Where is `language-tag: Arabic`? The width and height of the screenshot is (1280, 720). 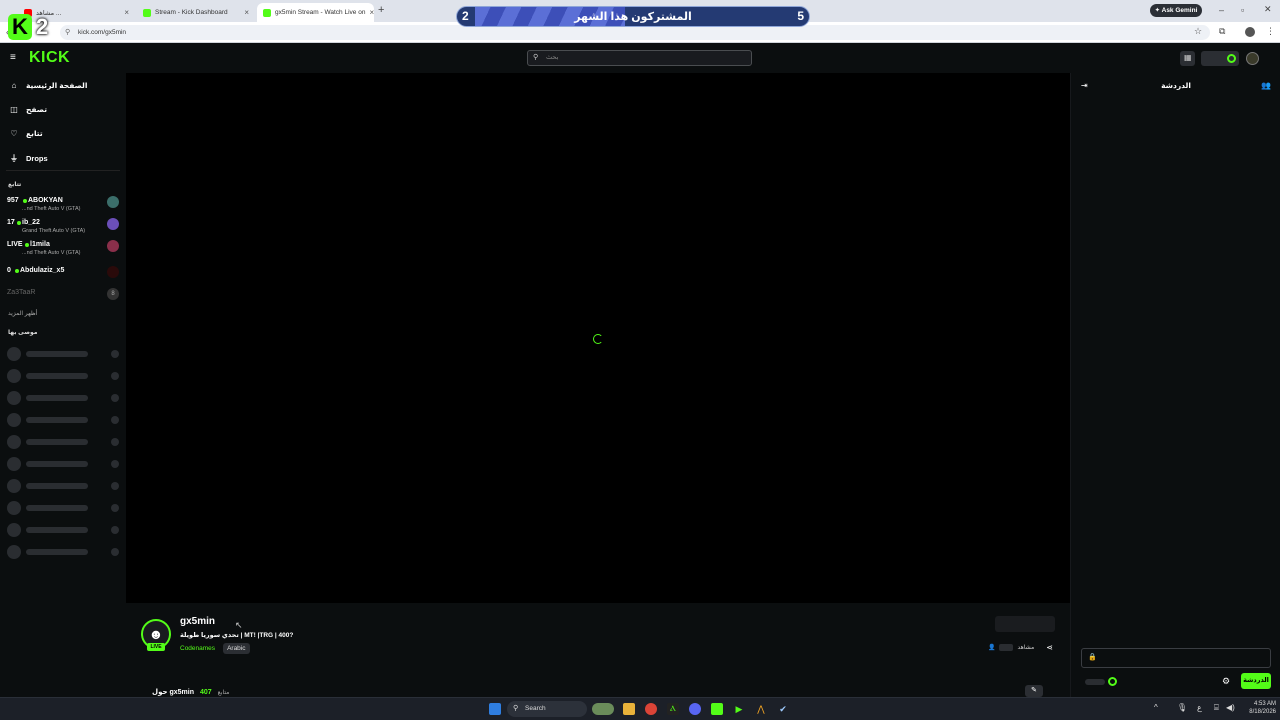
language-tag: Arabic is located at coordinates (236, 648).